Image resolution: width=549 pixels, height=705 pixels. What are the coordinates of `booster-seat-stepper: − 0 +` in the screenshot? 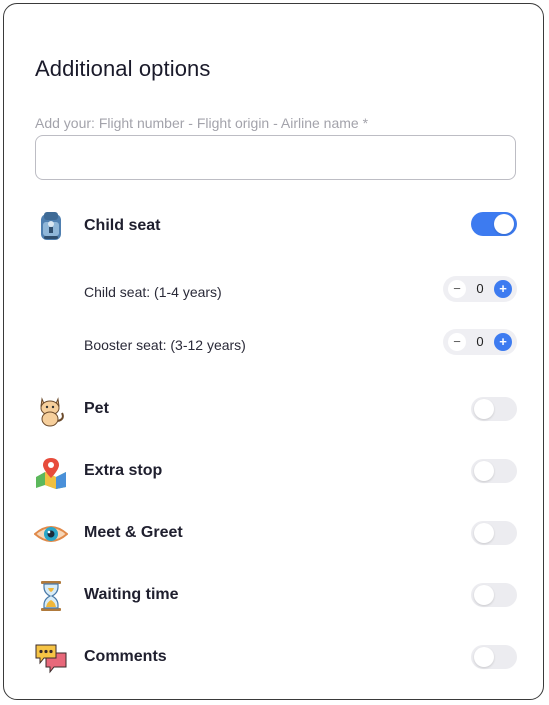 It's located at (480, 342).